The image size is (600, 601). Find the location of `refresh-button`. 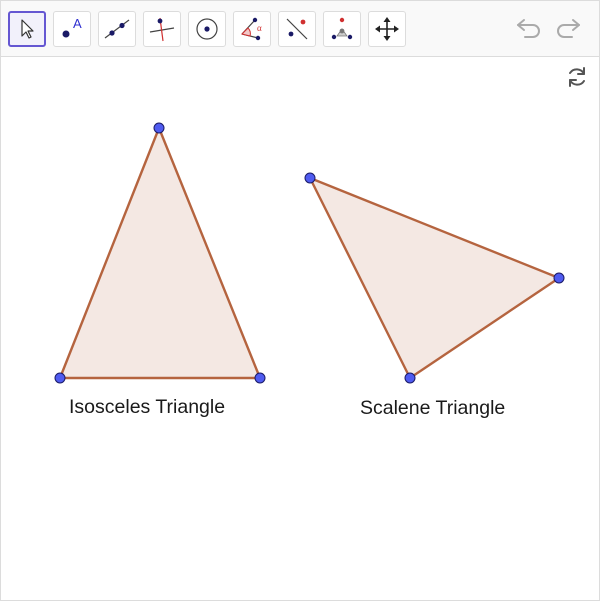

refresh-button is located at coordinates (577, 79).